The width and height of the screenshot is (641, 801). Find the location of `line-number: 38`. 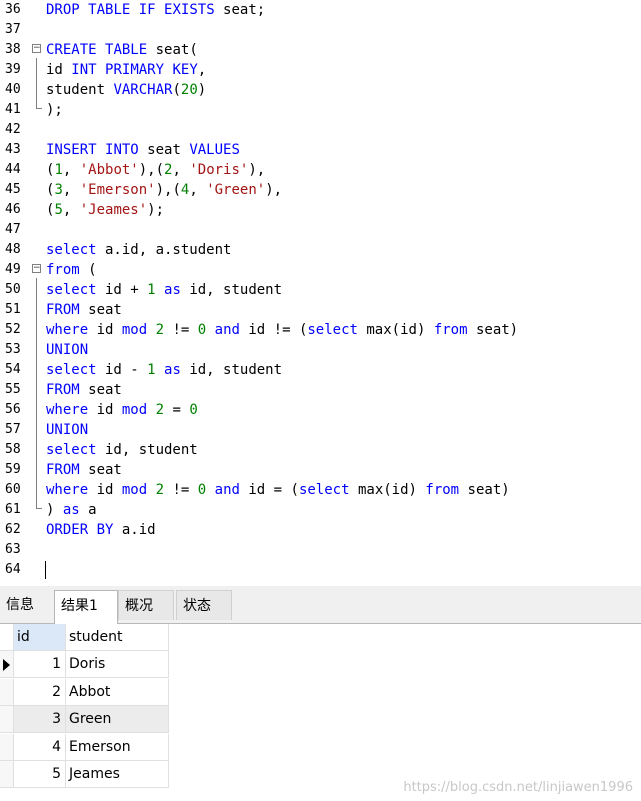

line-number: 38 is located at coordinates (13, 49).